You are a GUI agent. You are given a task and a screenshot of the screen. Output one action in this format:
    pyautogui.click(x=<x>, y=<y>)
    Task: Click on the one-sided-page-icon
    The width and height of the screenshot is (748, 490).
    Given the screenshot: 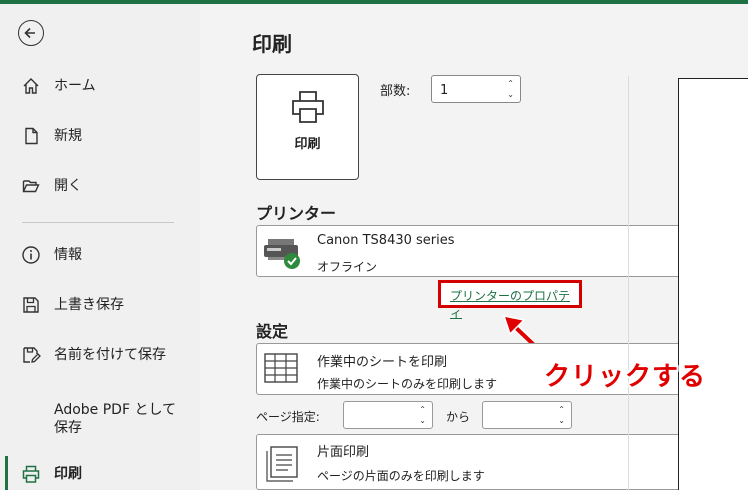 What is the action you would take?
    pyautogui.click(x=282, y=464)
    